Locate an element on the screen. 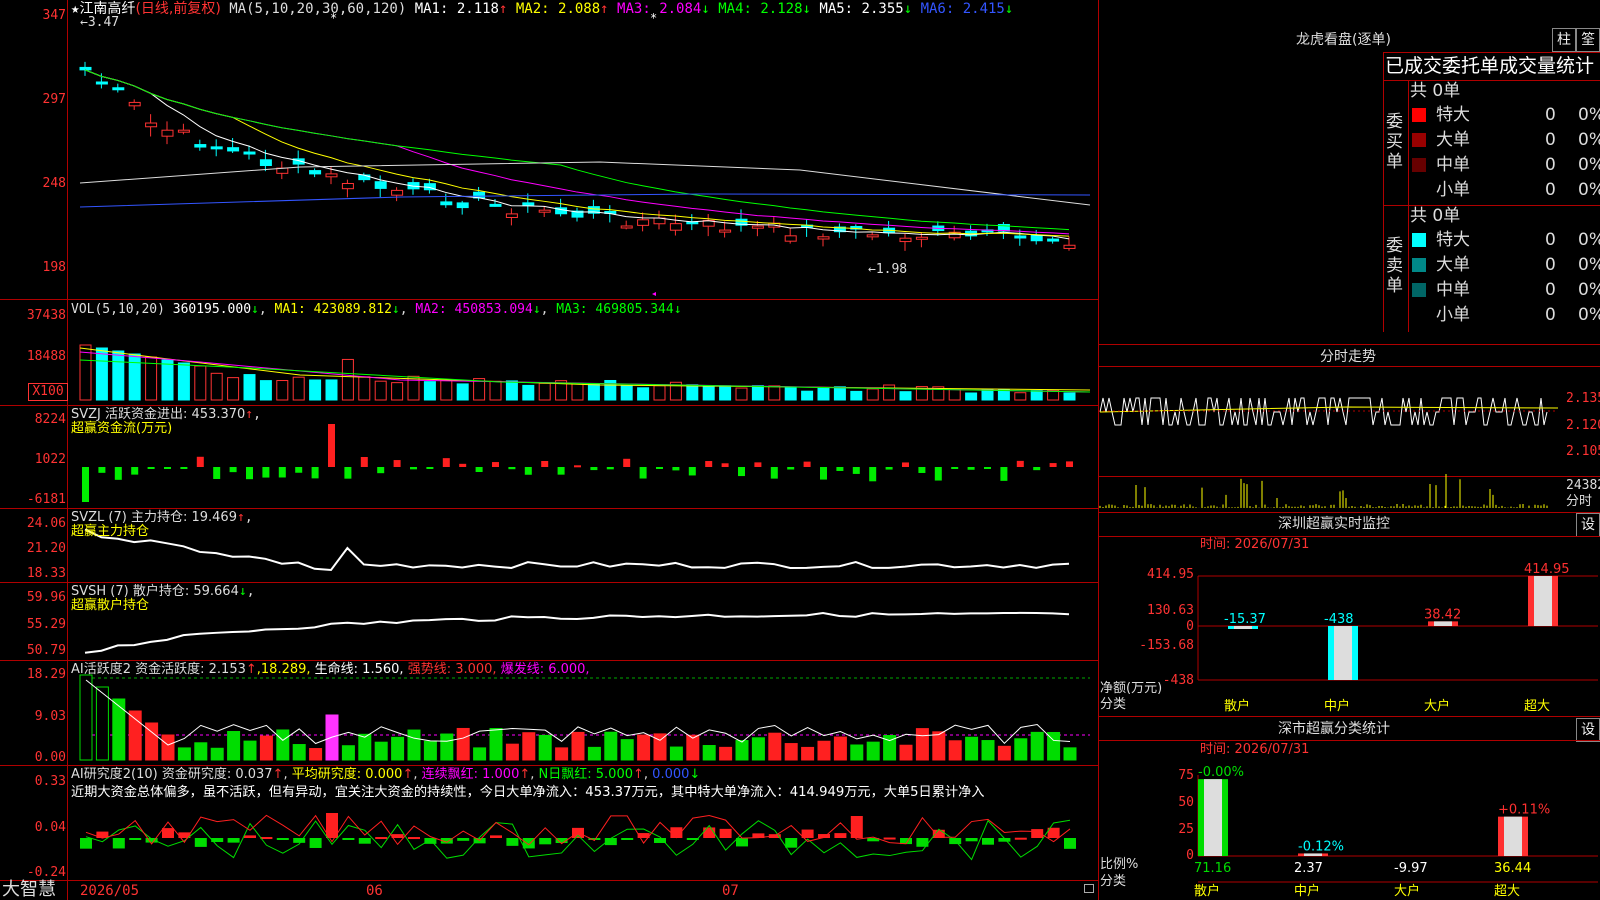 Image resolution: width=1600 pixels, height=900 pixels. lock-icon is located at coordinates (1089, 888).